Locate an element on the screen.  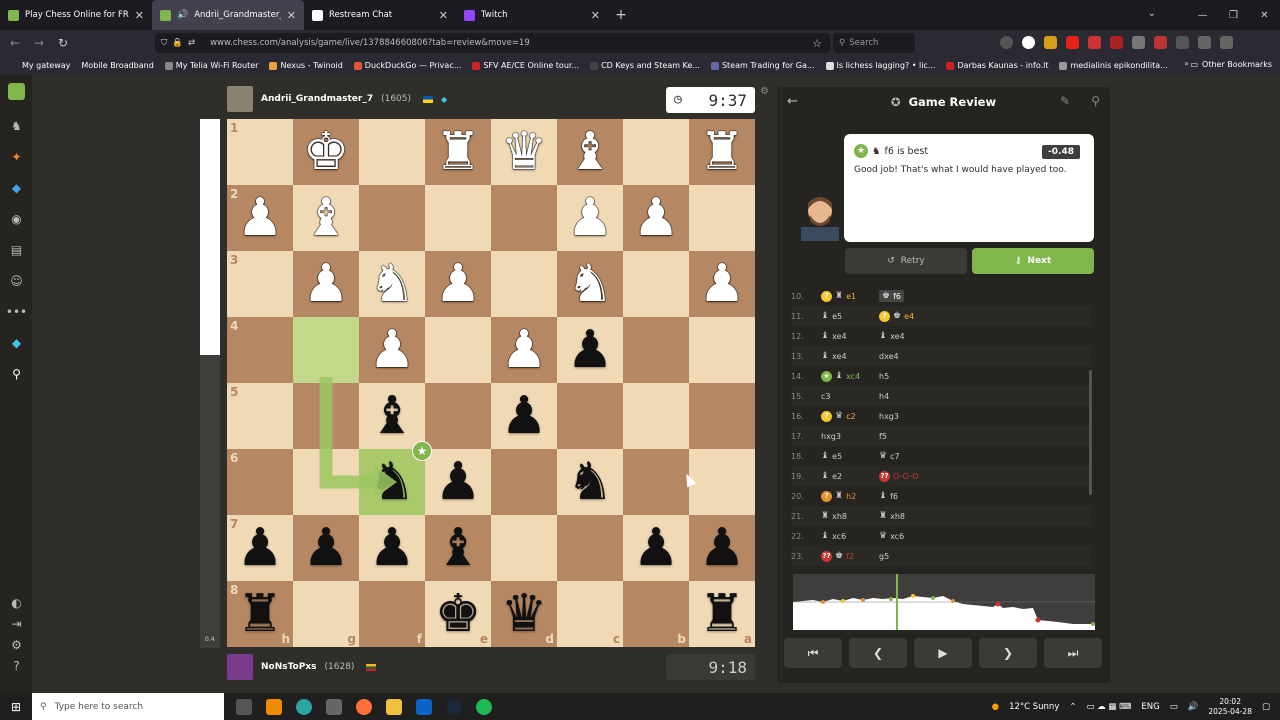
board-square: ♜ is located at coordinates (722, 152).